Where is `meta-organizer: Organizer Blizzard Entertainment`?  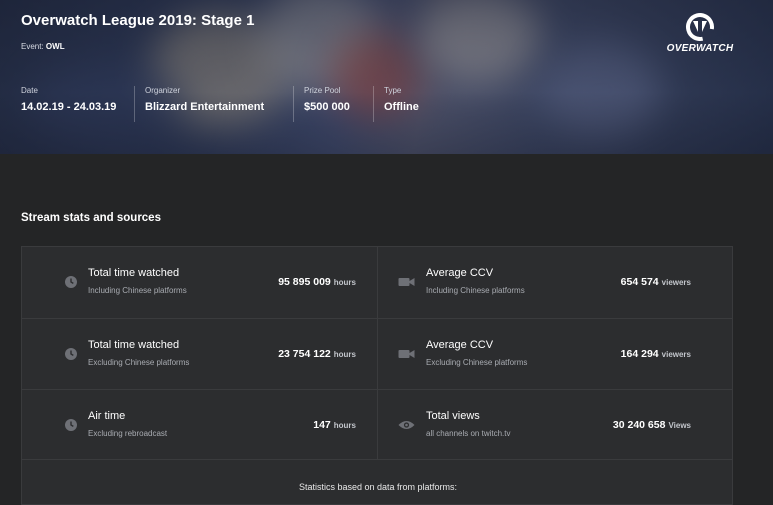
meta-organizer: Organizer Blizzard Entertainment is located at coordinates (199, 104).